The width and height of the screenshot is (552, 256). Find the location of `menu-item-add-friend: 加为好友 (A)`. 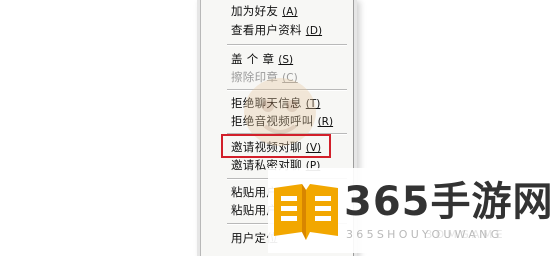

menu-item-add-friend: 加为好友 (A) is located at coordinates (264, 11).